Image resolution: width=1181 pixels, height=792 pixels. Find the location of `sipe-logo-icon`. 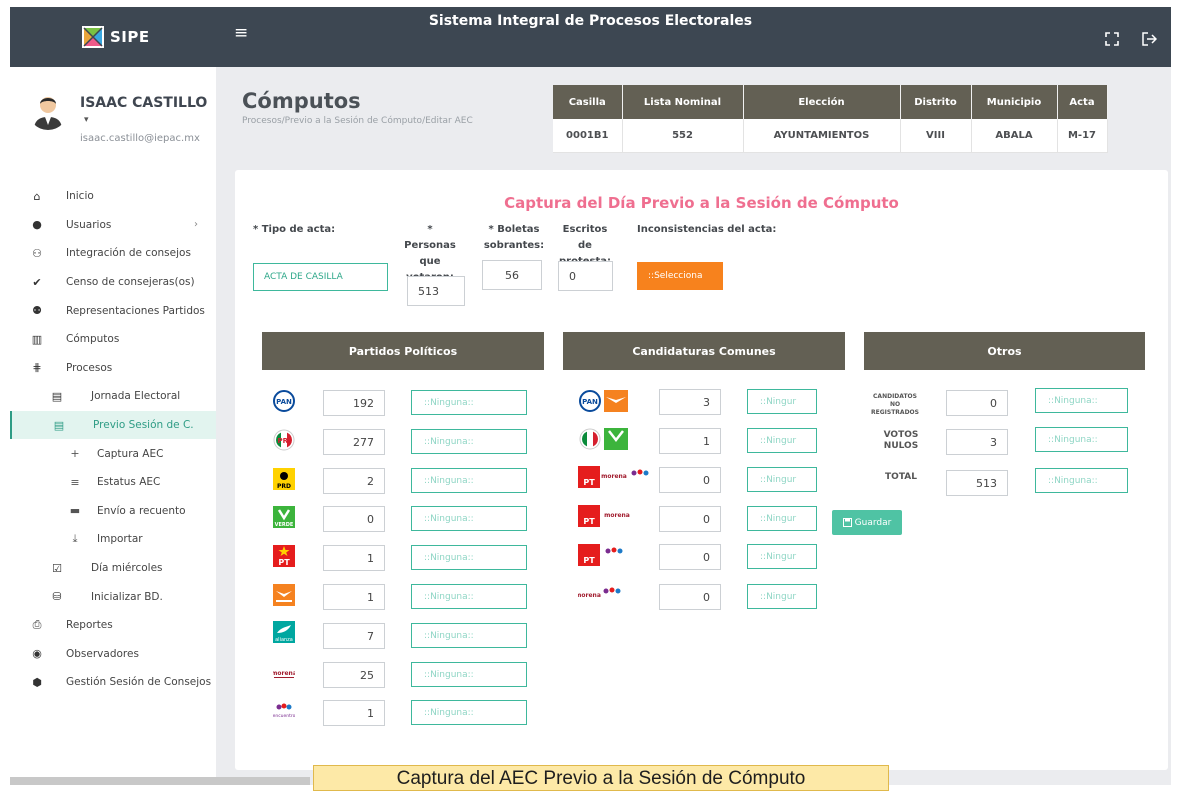

sipe-logo-icon is located at coordinates (93, 37).